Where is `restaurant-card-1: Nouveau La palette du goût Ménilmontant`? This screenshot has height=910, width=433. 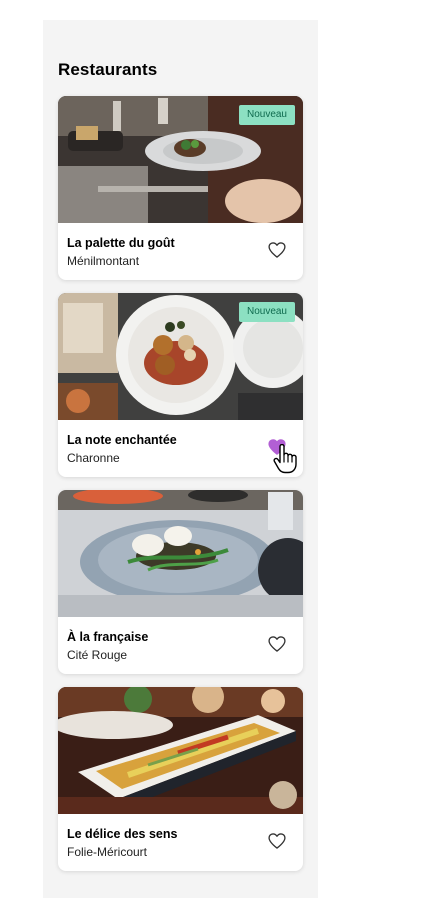 restaurant-card-1: Nouveau La palette du goût Ménilmontant is located at coordinates (180, 188).